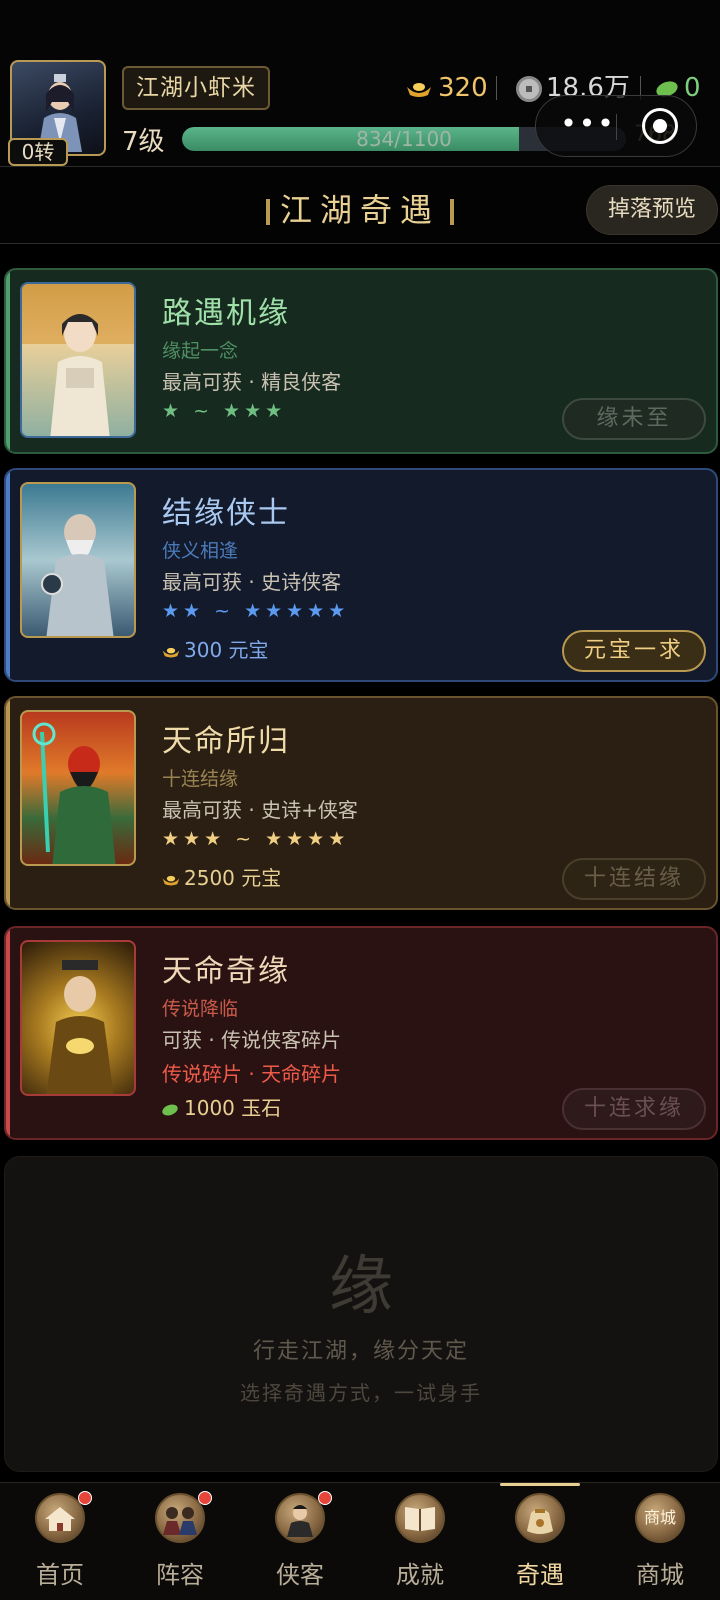 The height and width of the screenshot is (1600, 720). Describe the element at coordinates (200, 551) in the screenshot. I see `card-subtitle: 侠义相逢` at that location.